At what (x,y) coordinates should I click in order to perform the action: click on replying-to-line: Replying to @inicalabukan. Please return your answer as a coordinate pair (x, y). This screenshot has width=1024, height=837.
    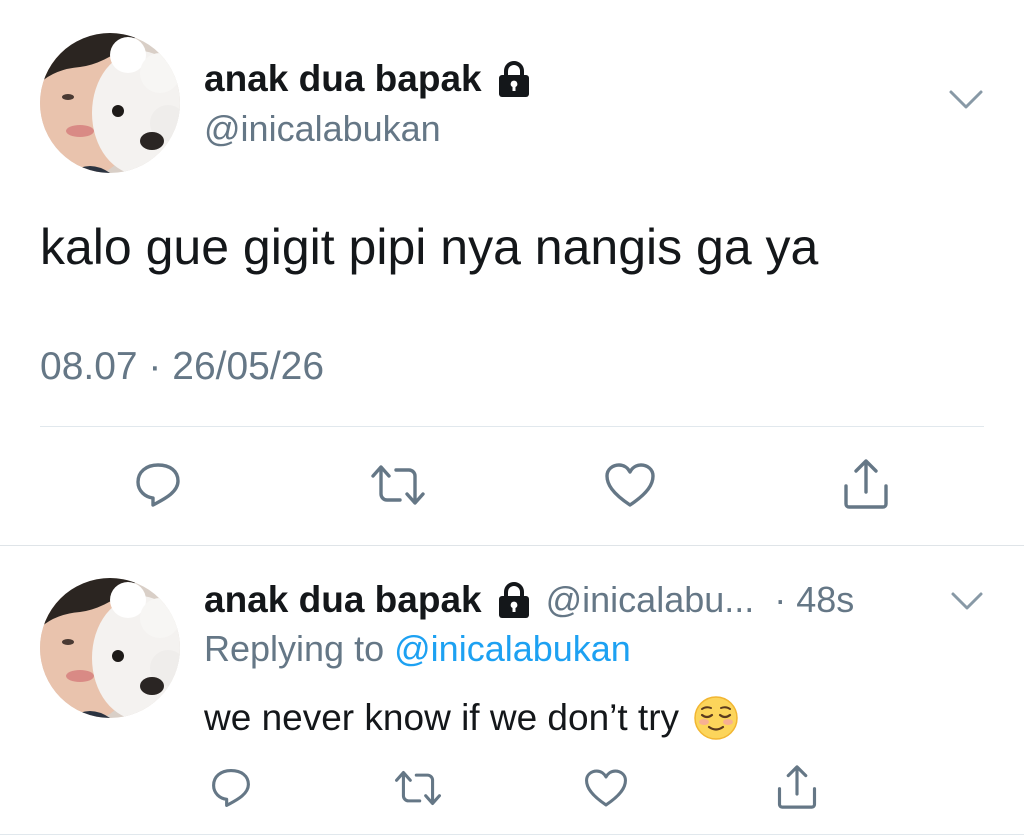
    Looking at the image, I should click on (417, 649).